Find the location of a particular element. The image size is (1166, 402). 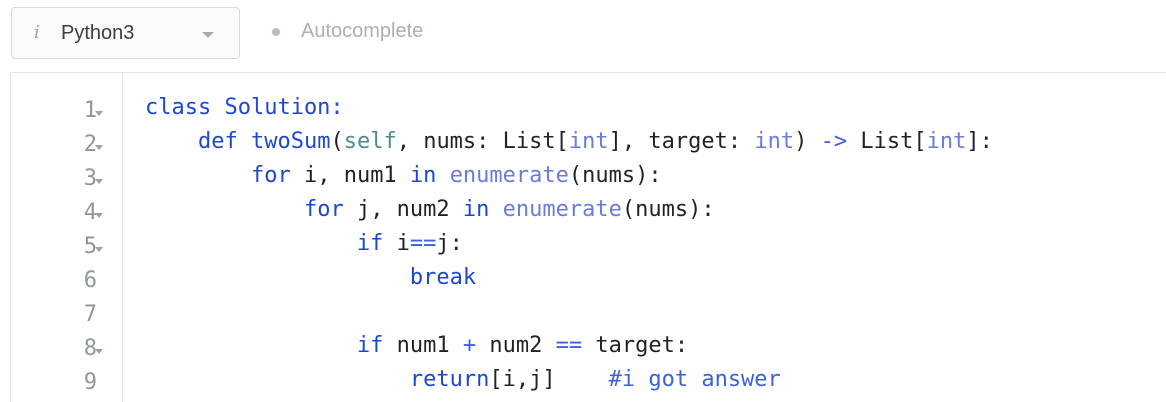

autocomplete-toggle: Autocomplete is located at coordinates (347, 31).